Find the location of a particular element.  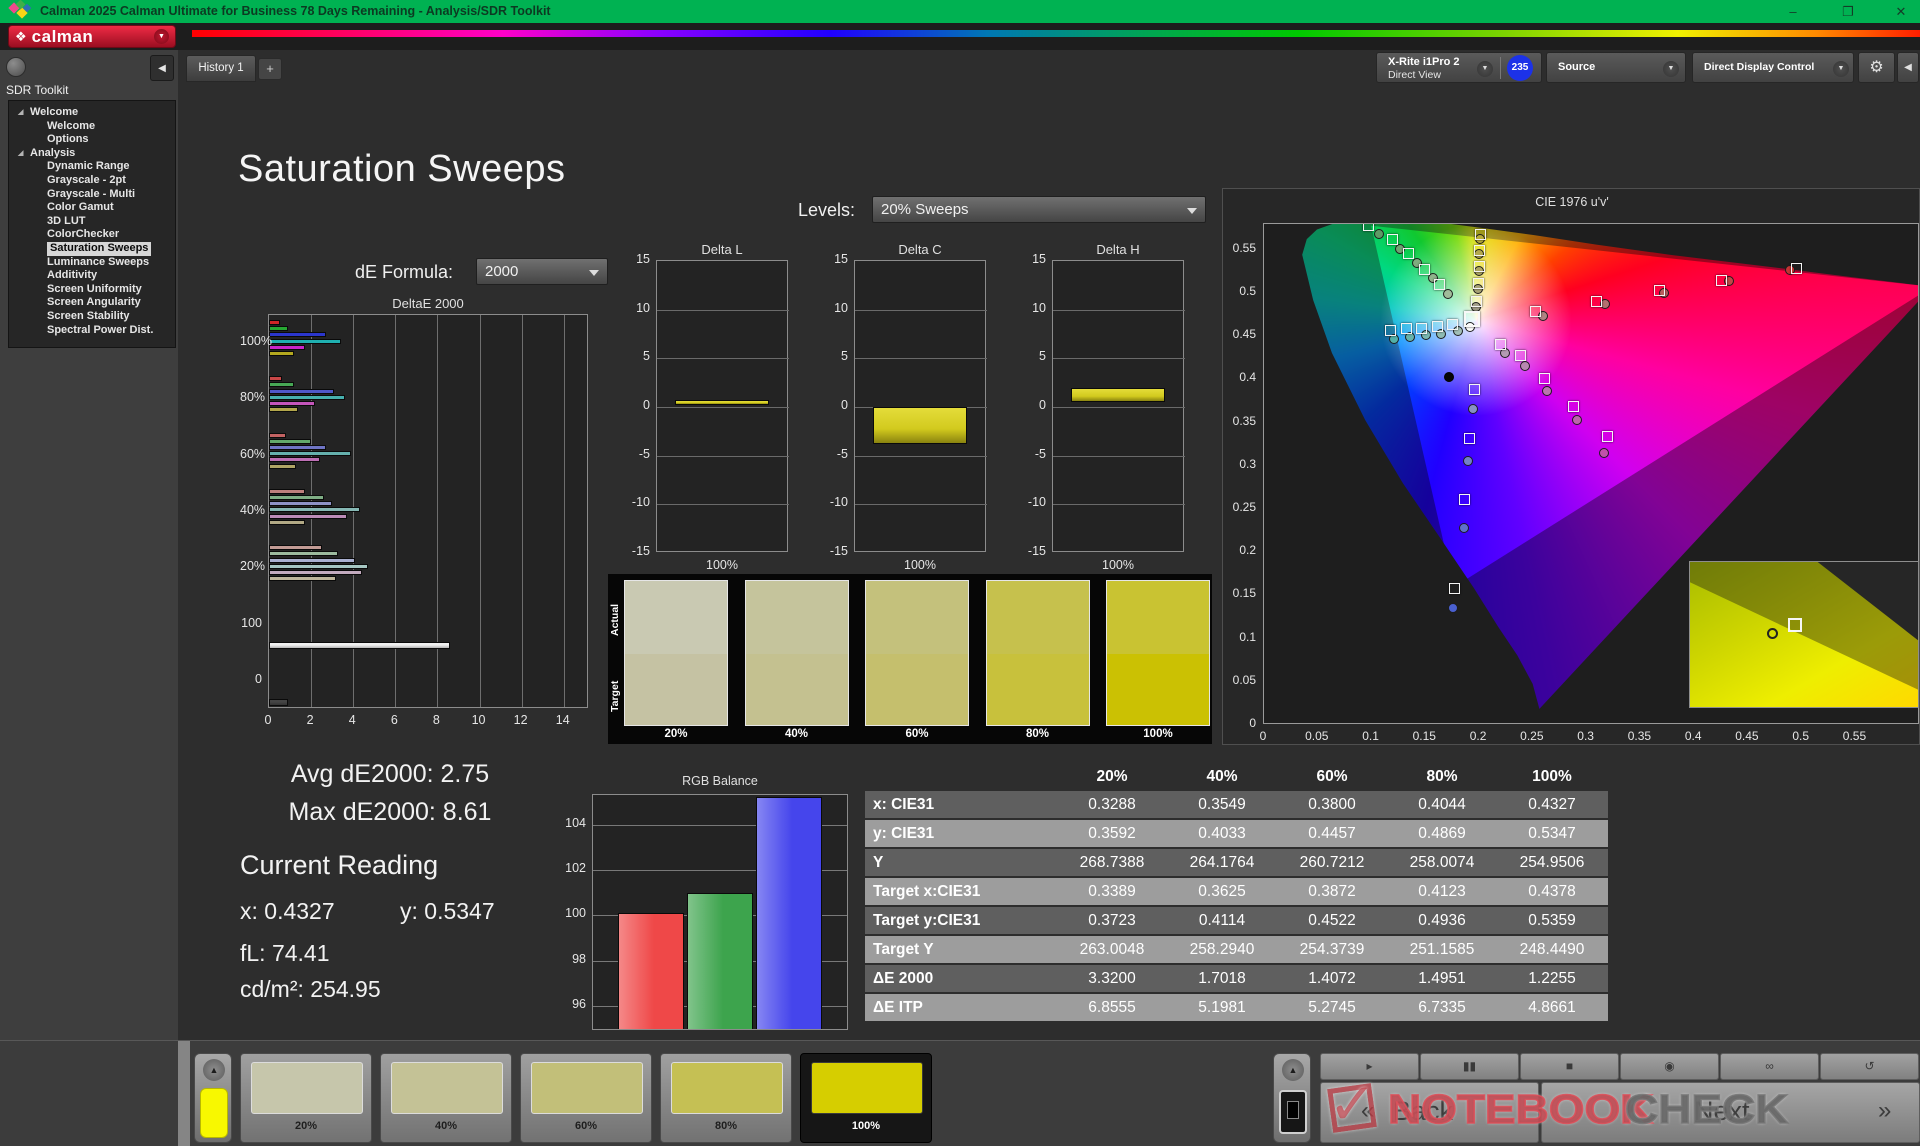

patch-window-control-left: ▲ is located at coordinates (213, 1098).